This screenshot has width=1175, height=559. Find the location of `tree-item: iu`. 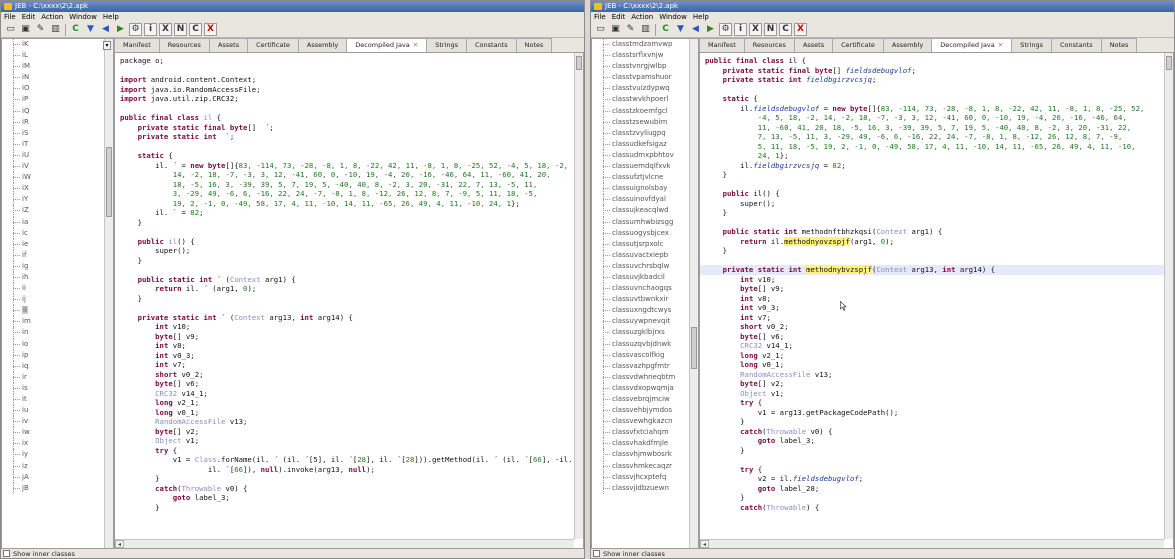

tree-item: iu is located at coordinates (57, 411).